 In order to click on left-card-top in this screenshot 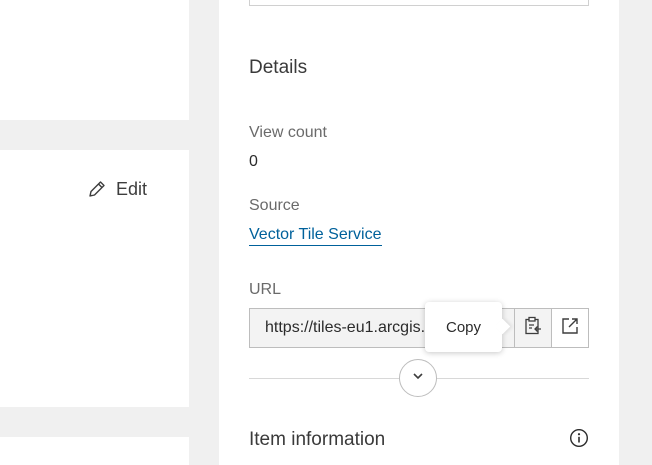, I will do `click(94, 60)`.